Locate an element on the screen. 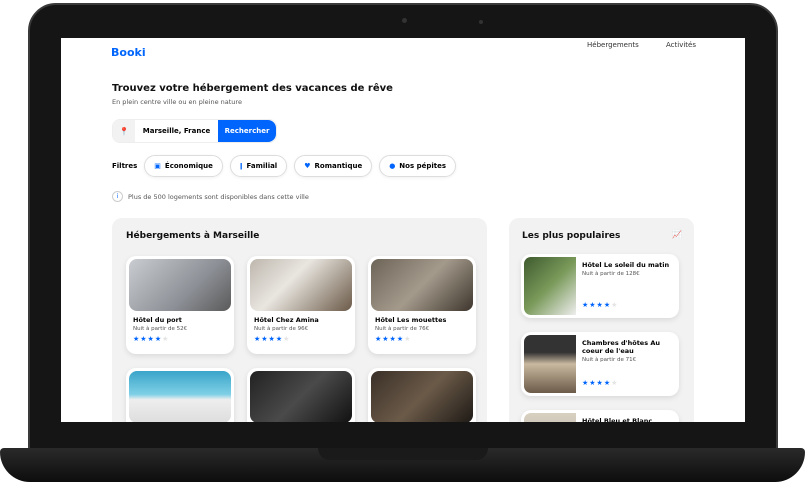 The width and height of the screenshot is (805, 489). filter-label: Familial is located at coordinates (262, 166).